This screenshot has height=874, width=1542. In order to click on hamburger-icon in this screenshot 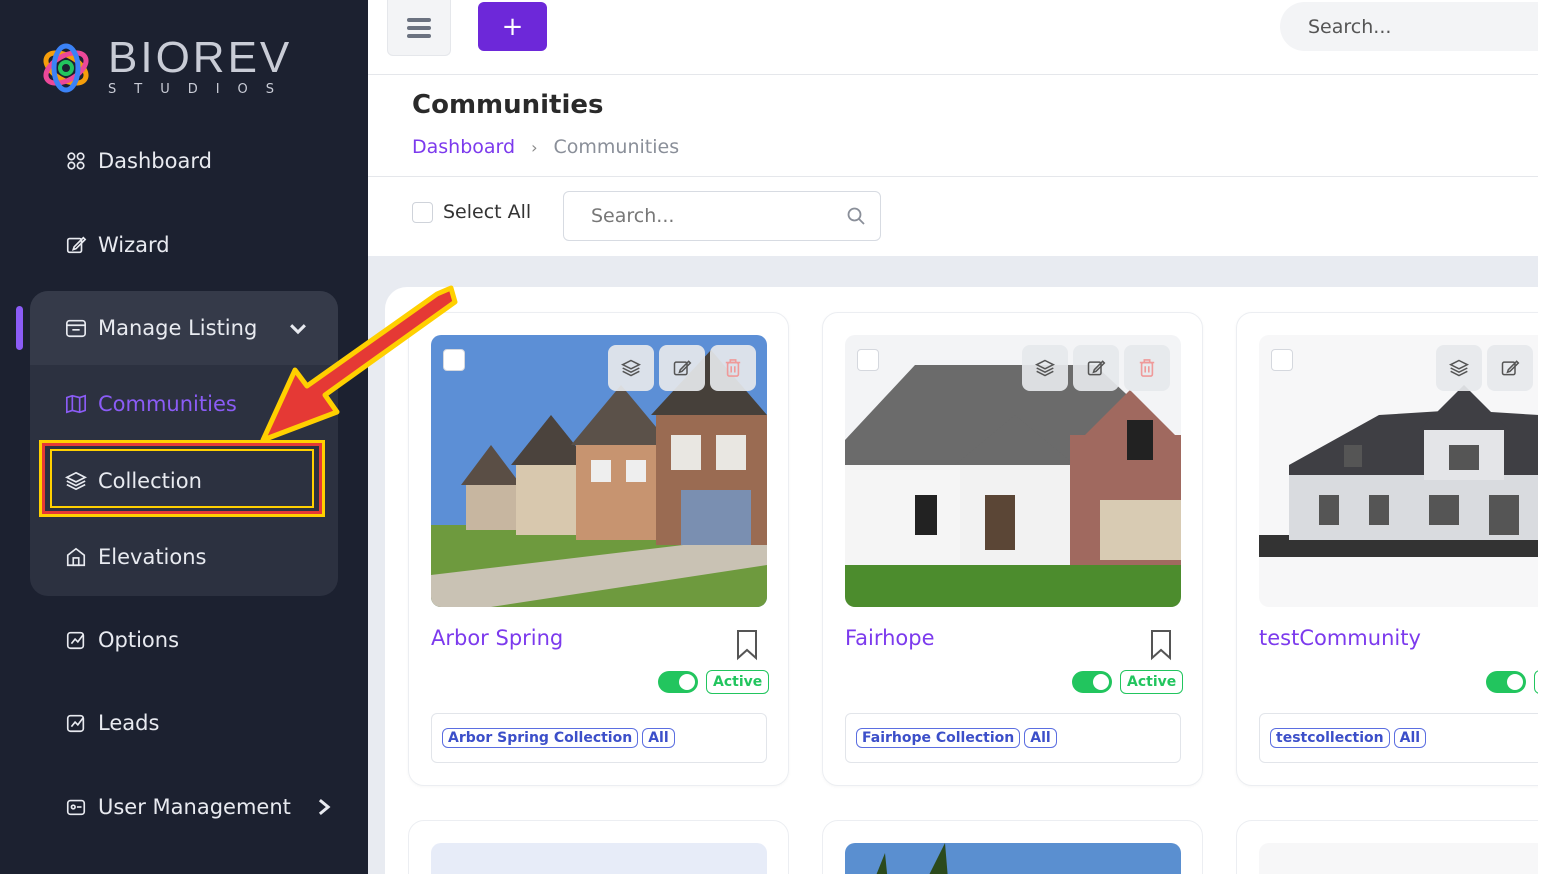, I will do `click(419, 27)`.